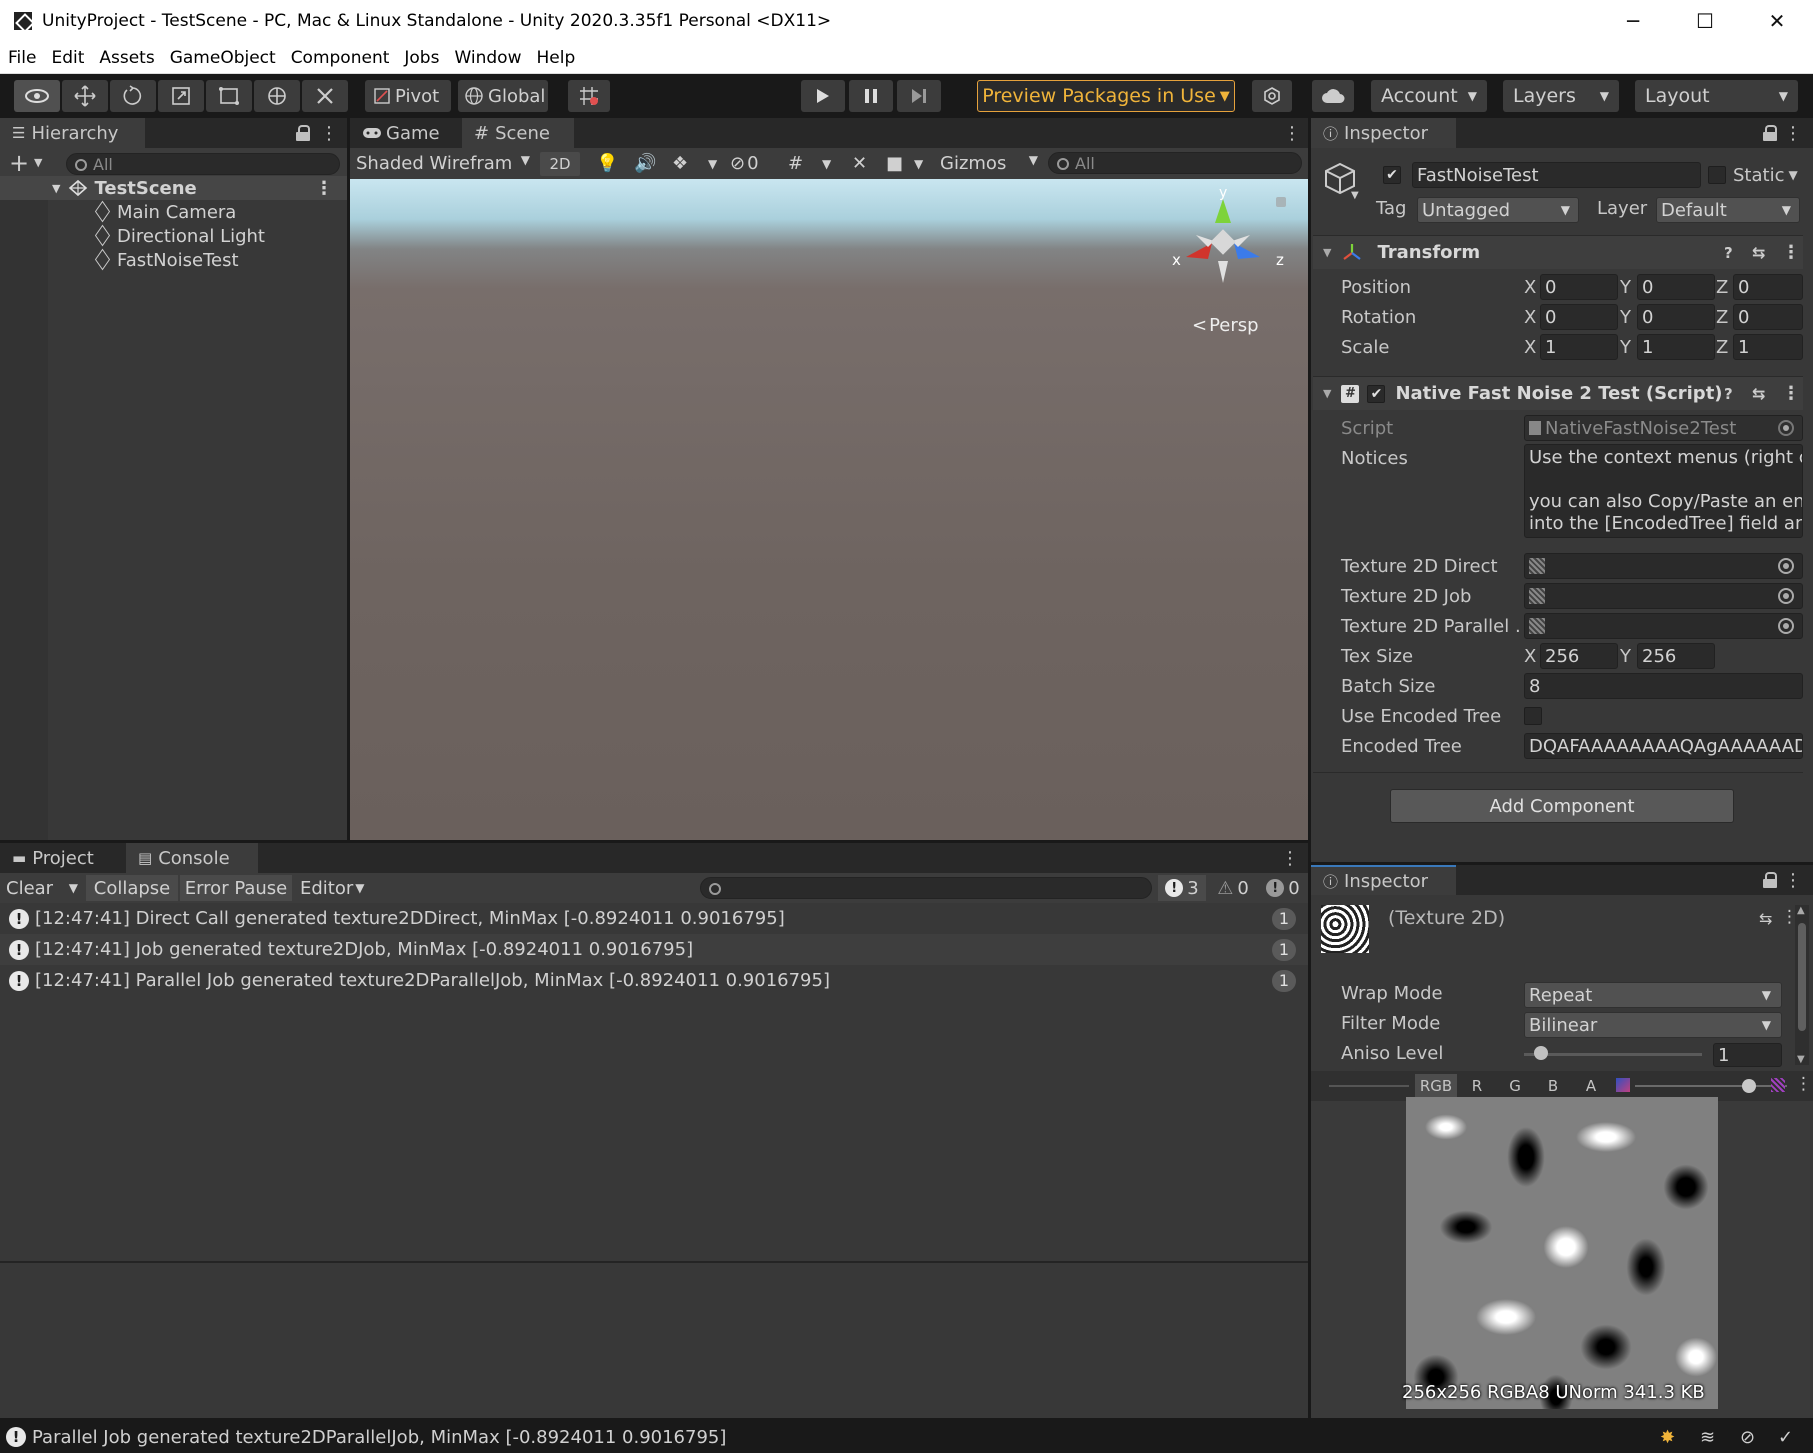 This screenshot has width=1813, height=1453. What do you see at coordinates (989, 163) in the screenshot?
I see `gizmos-dropdown: Gizmos ▼` at bounding box center [989, 163].